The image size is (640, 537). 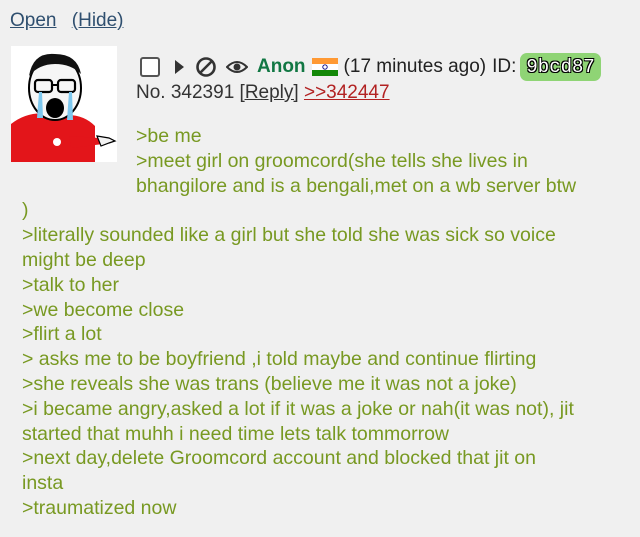 I want to click on thread-top-links: Open (Hide), so click(x=67, y=21).